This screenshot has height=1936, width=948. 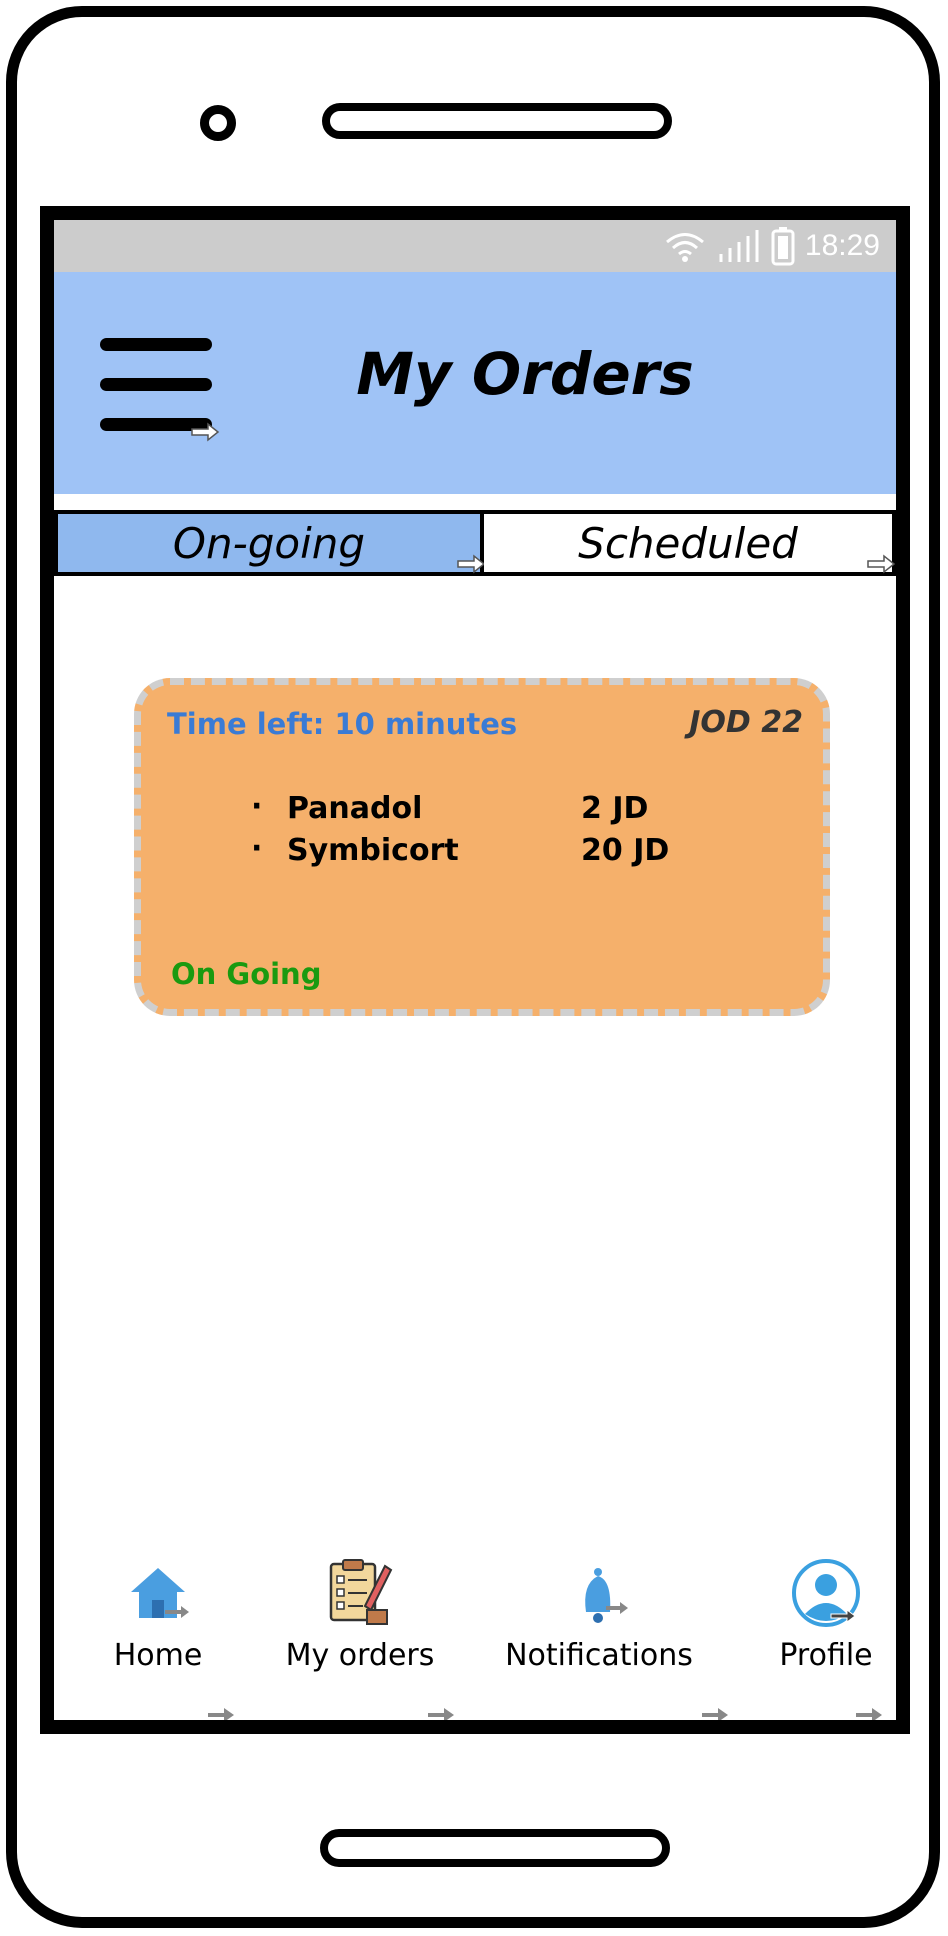 I want to click on tab-label: On-going, so click(x=269, y=543).